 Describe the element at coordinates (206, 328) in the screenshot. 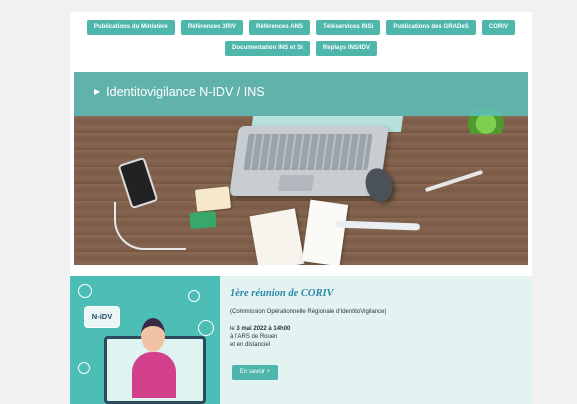

I see `gear-icon` at that location.